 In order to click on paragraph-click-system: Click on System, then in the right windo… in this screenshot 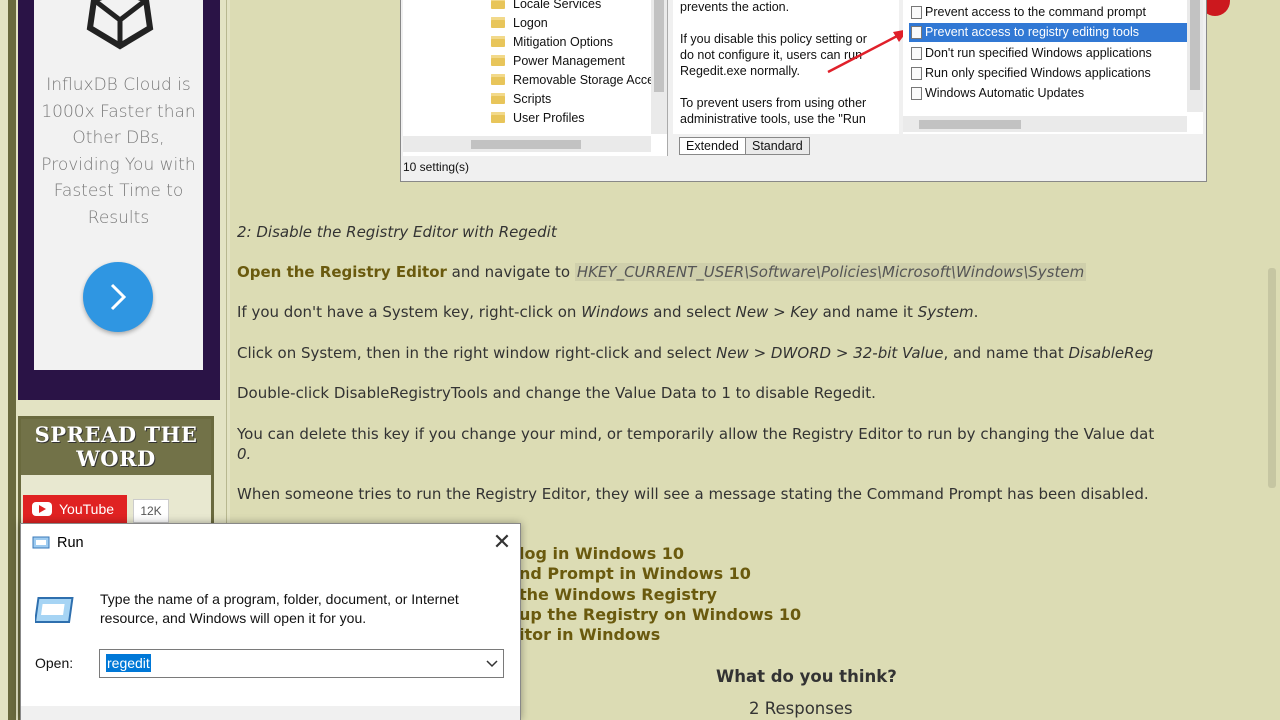, I will do `click(695, 353)`.